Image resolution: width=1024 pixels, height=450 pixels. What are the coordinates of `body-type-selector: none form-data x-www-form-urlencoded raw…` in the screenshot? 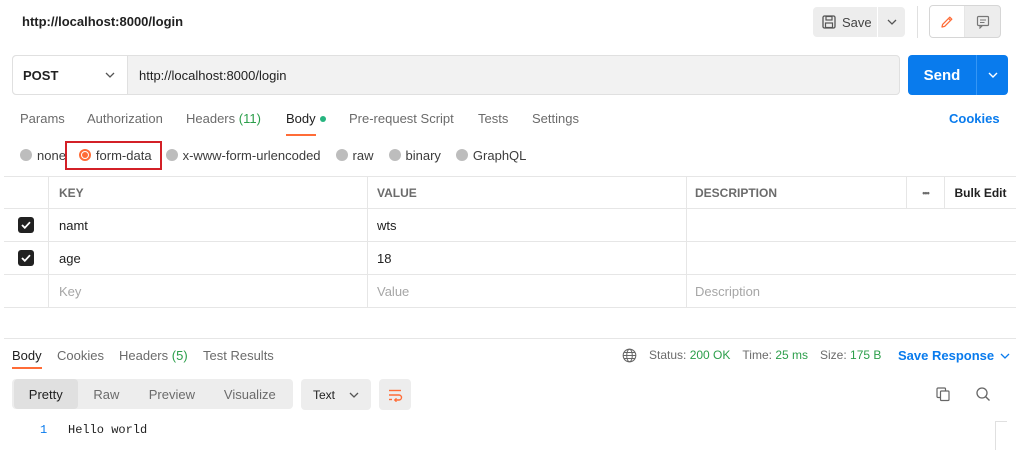 It's located at (280, 155).